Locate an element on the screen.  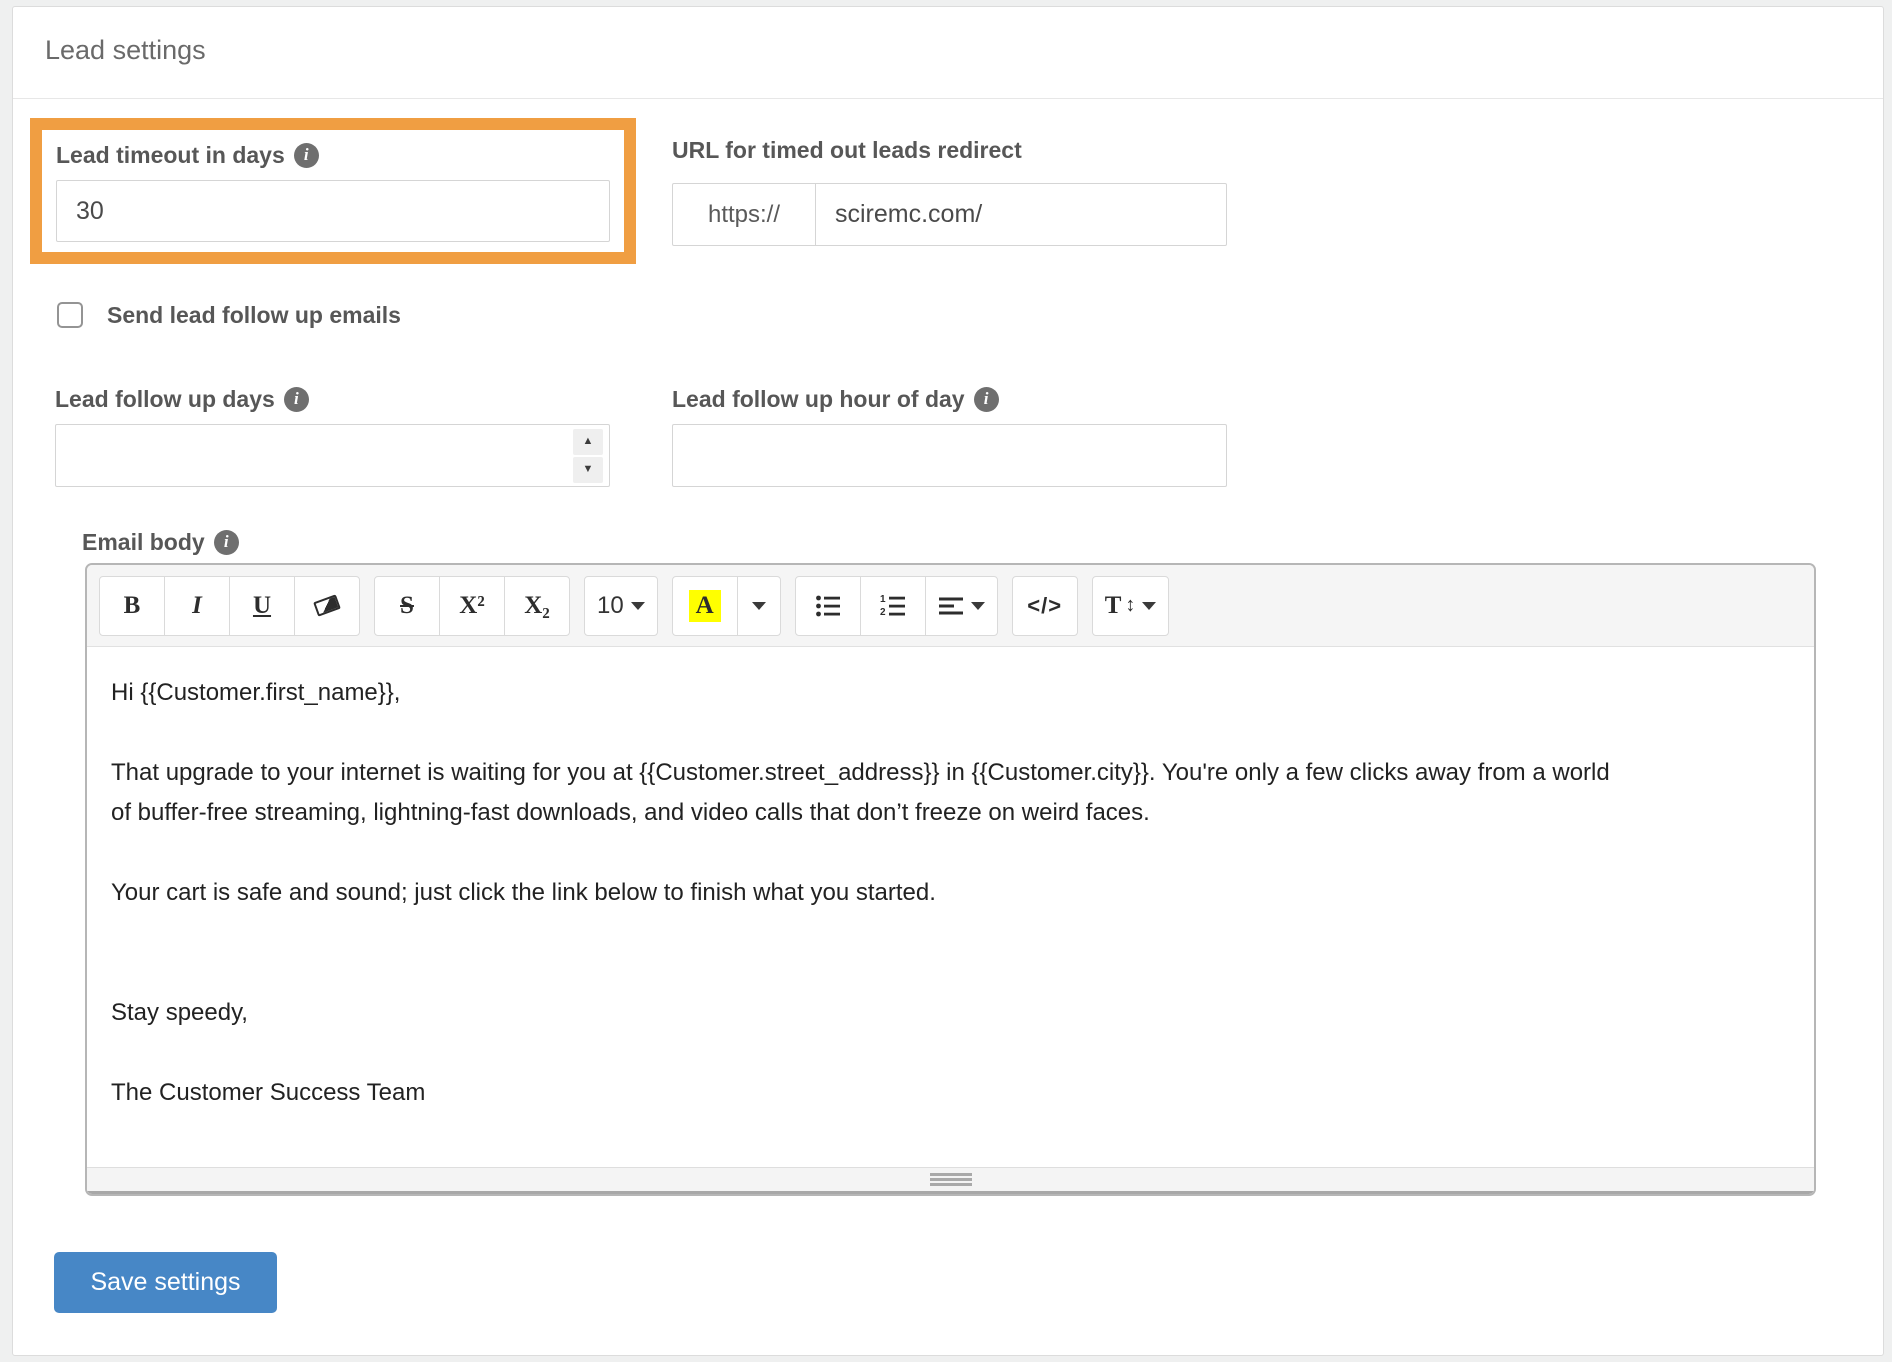
superscript-icon: X² is located at coordinates (472, 605).